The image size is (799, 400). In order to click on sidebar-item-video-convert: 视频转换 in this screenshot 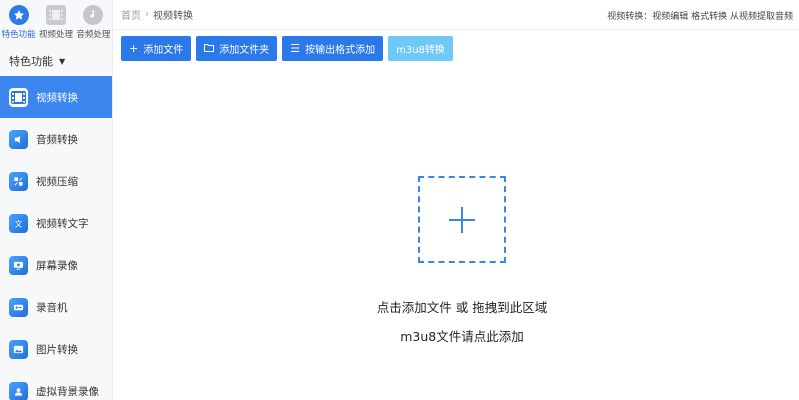, I will do `click(56, 97)`.